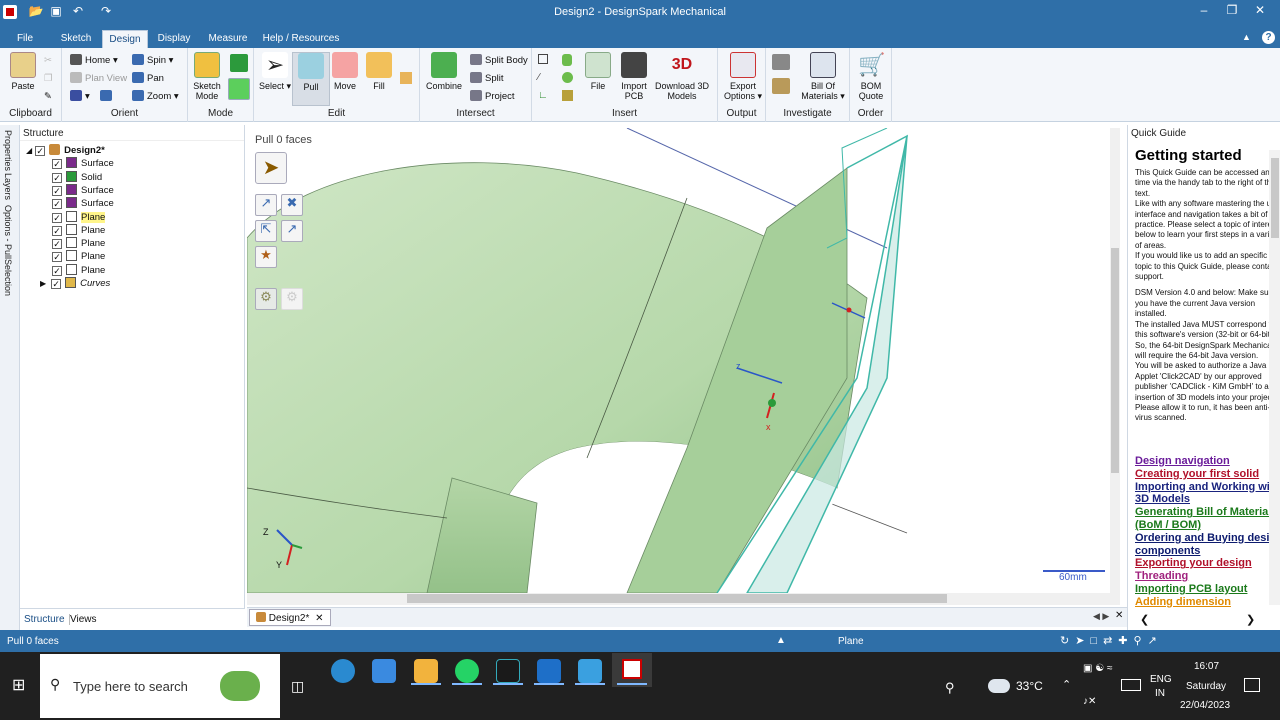  Describe the element at coordinates (94, 61) in the screenshot. I see `home-button: Home ▾` at that location.